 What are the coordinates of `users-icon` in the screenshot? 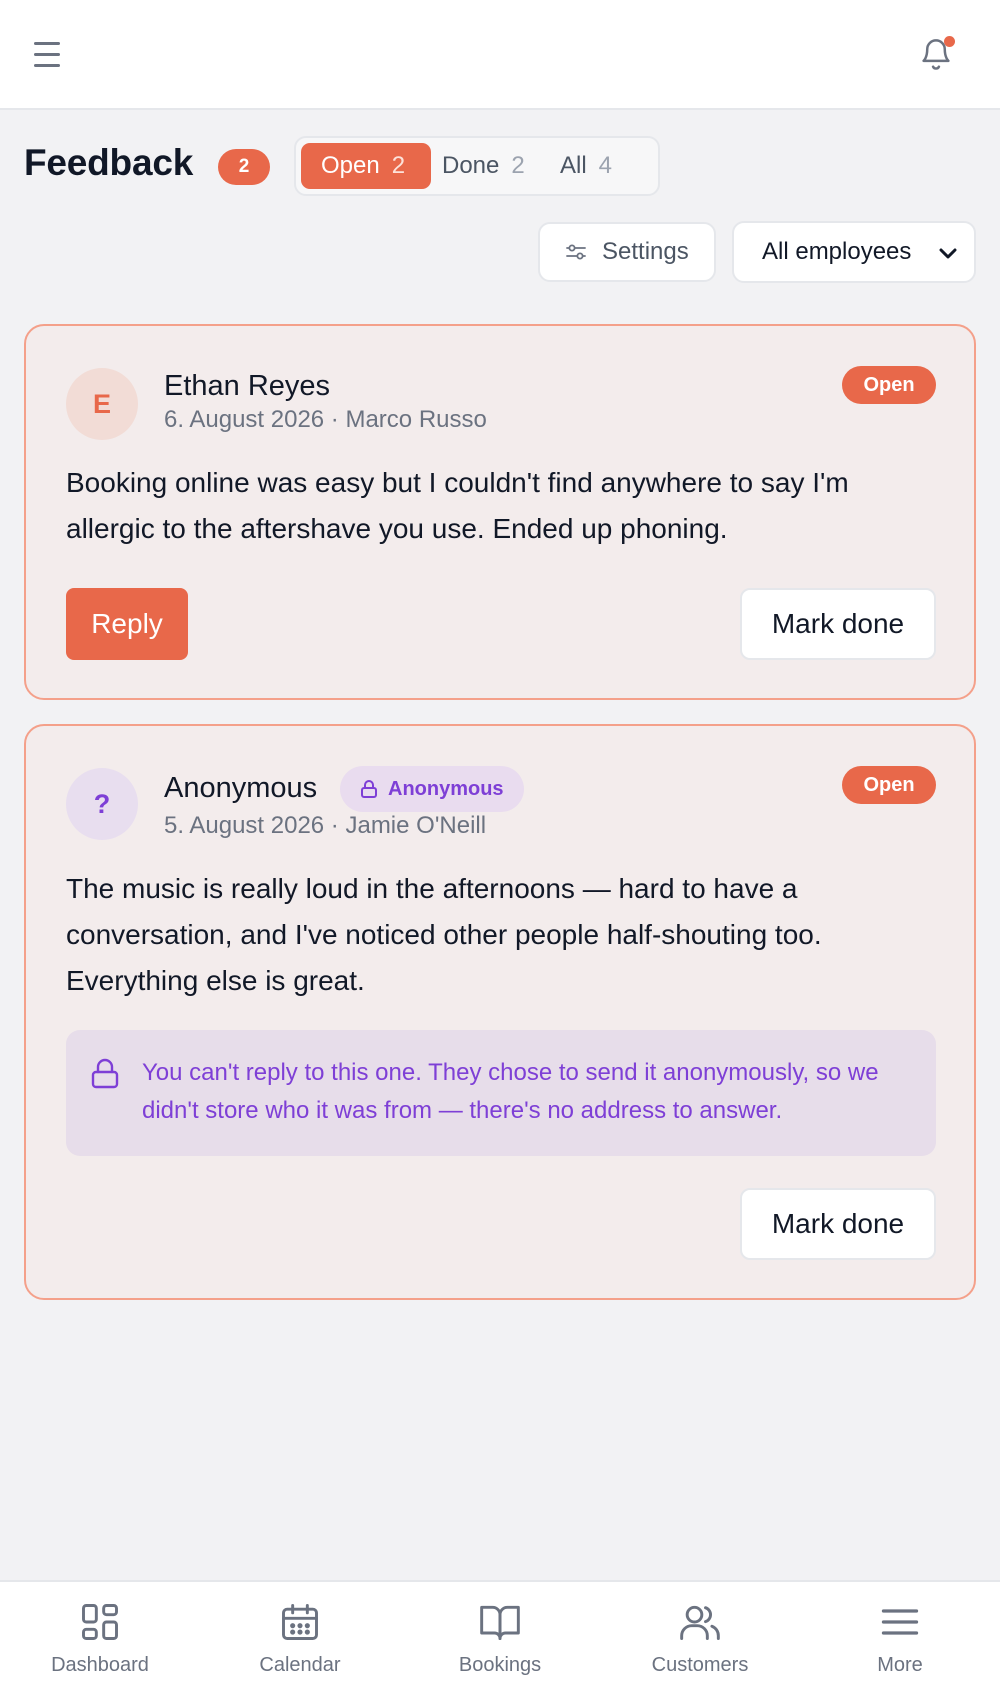 It's located at (700, 1622).